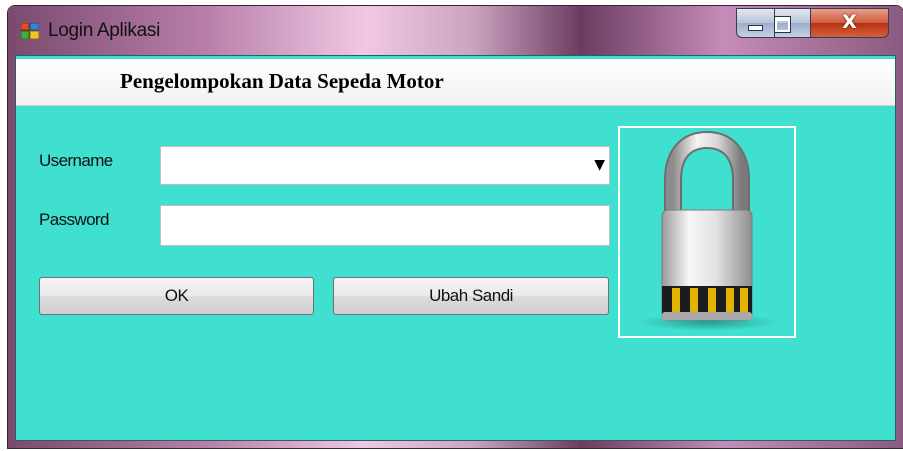 The height and width of the screenshot is (451, 903). What do you see at coordinates (782, 24) in the screenshot?
I see `maximize-icon` at bounding box center [782, 24].